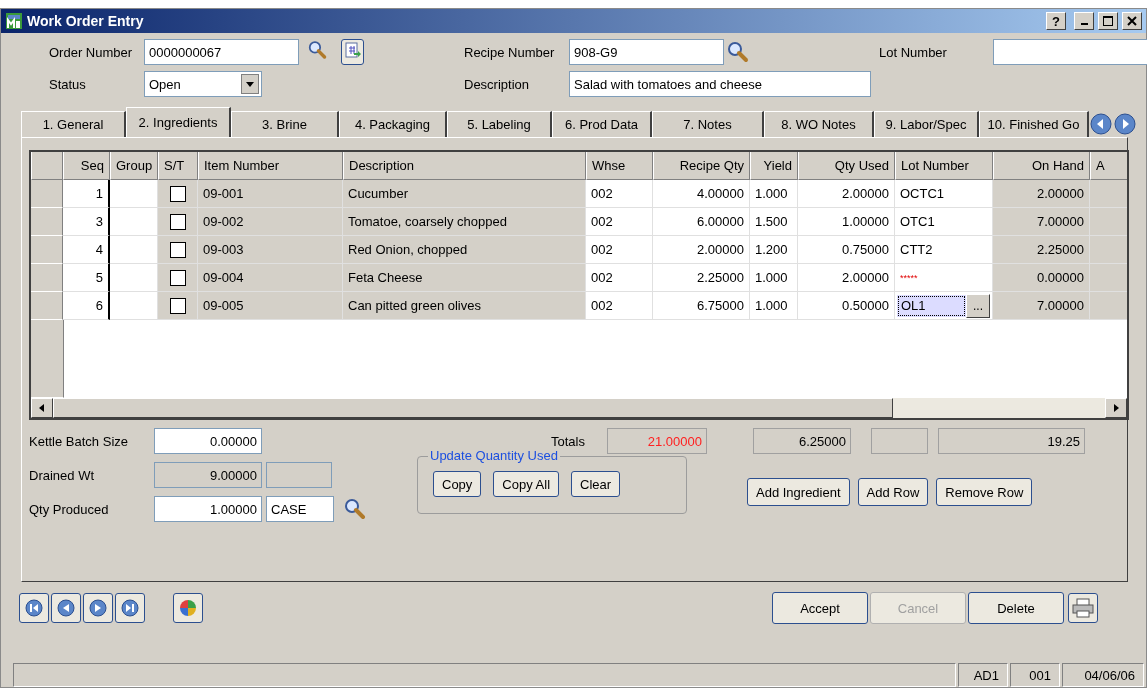  What do you see at coordinates (91, 52) in the screenshot?
I see `field-label: Order Number` at bounding box center [91, 52].